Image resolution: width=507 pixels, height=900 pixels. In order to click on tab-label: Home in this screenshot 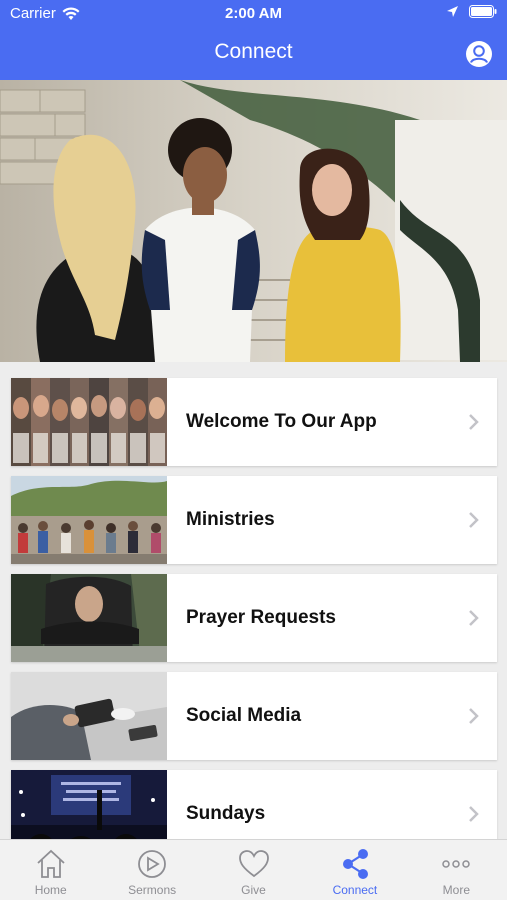, I will do `click(50, 890)`.